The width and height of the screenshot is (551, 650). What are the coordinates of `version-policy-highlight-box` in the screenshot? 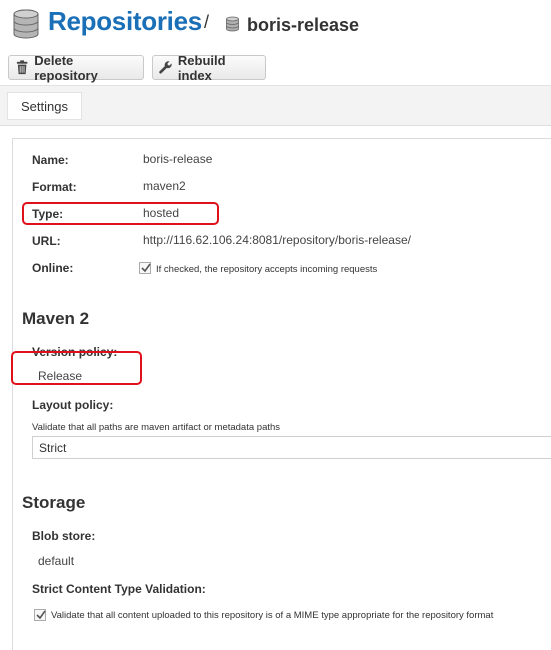 It's located at (76, 368).